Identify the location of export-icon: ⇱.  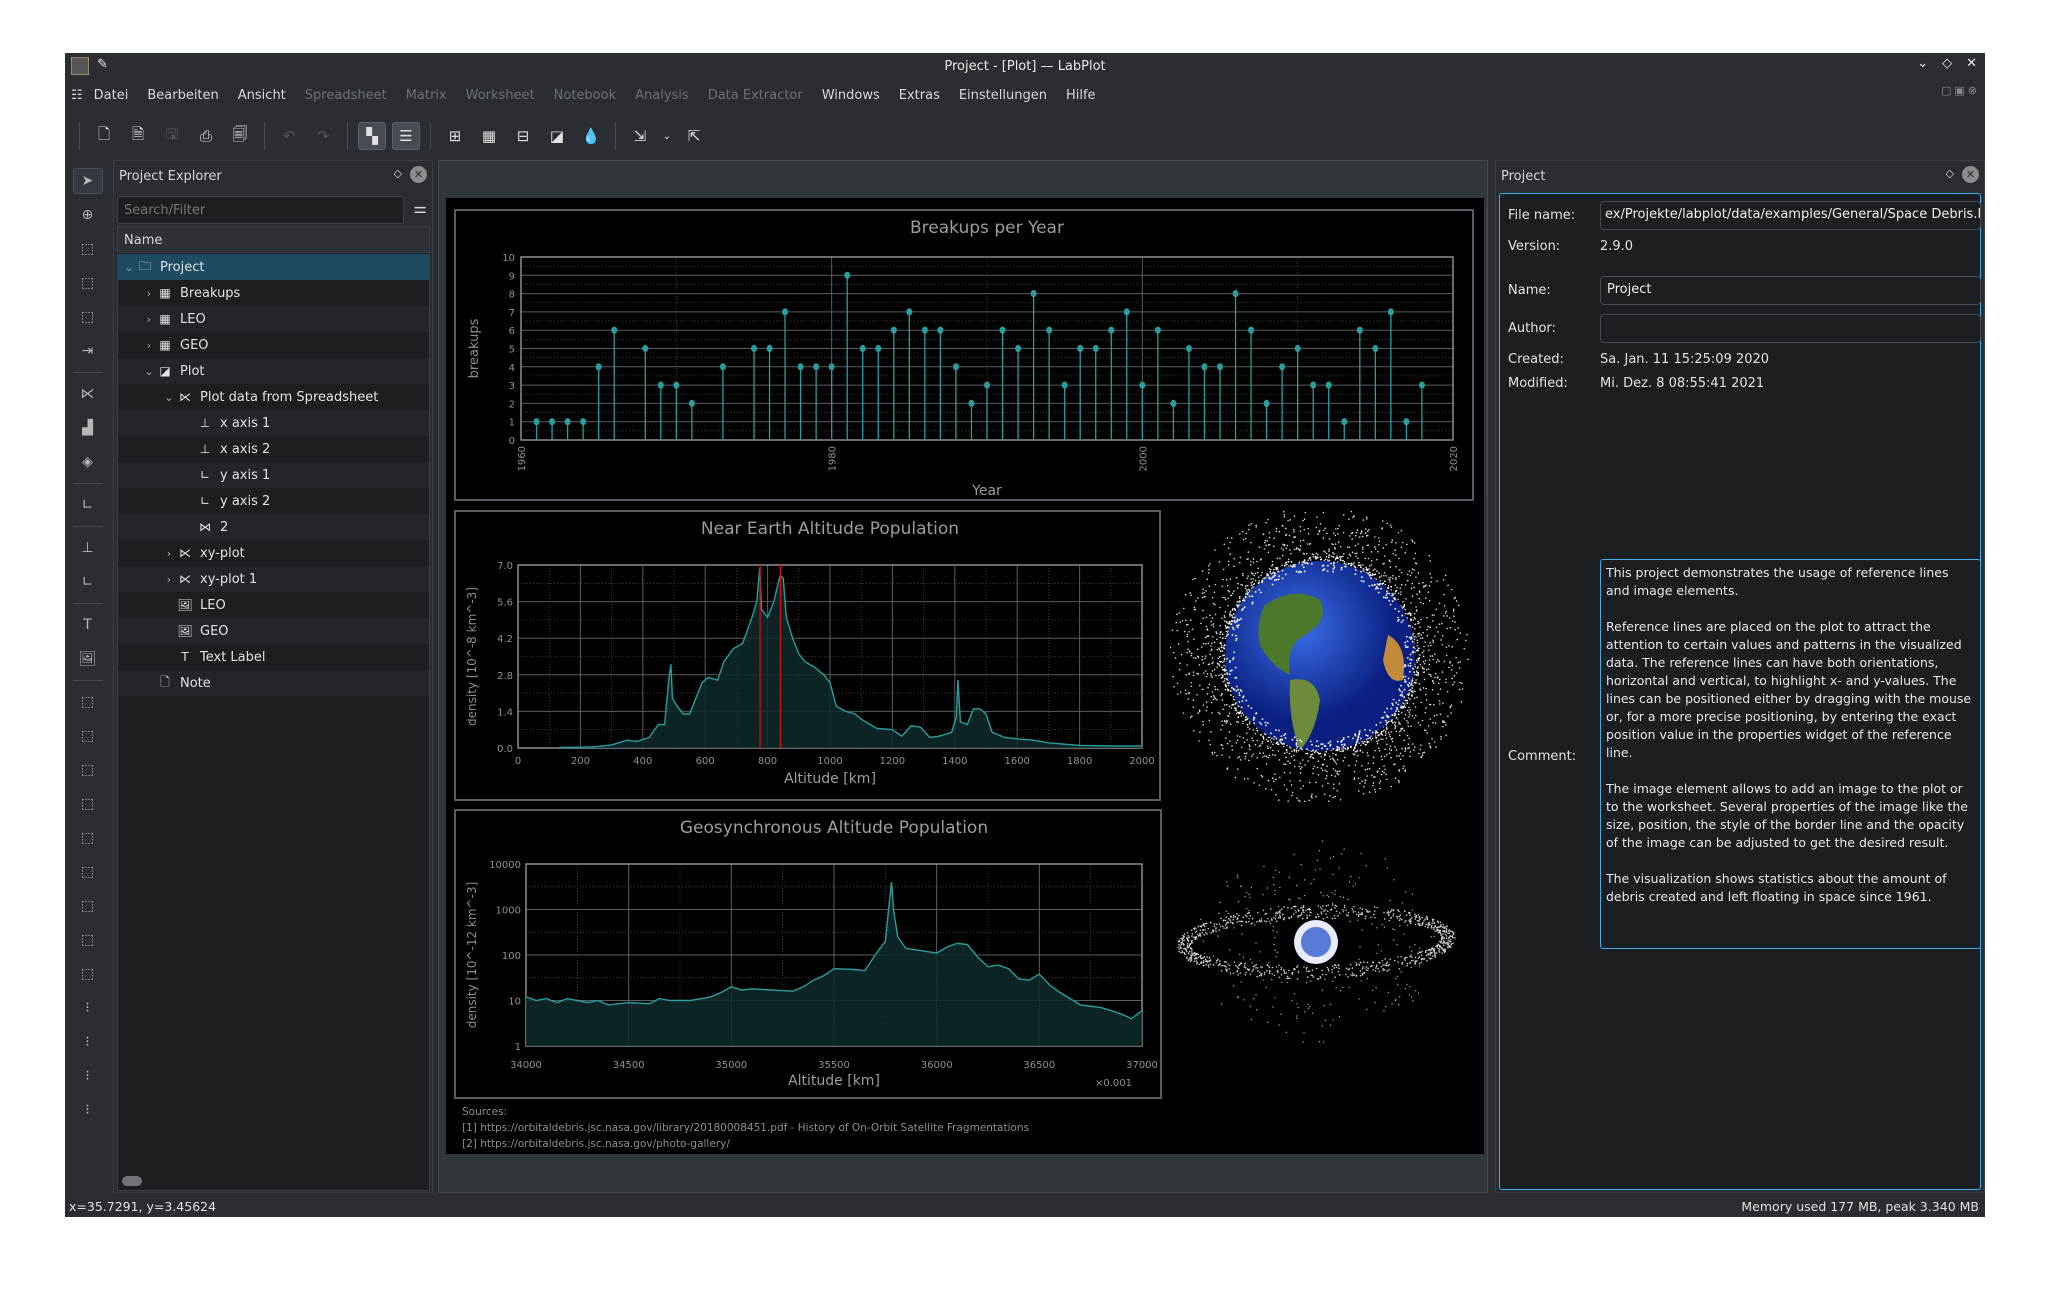
(694, 136).